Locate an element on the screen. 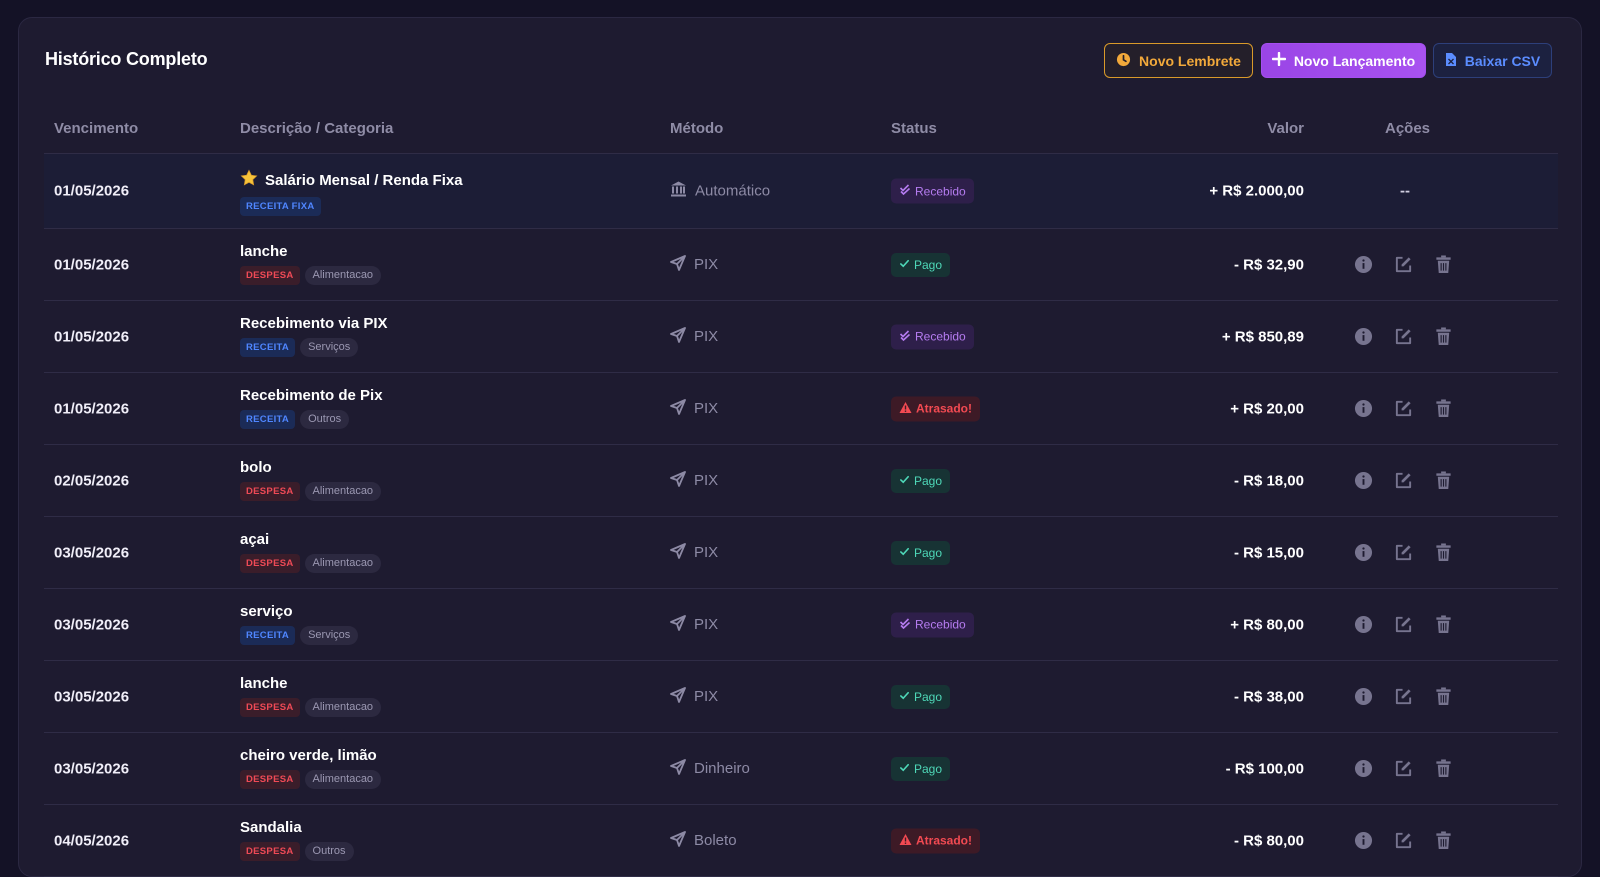  status-badge: Pago is located at coordinates (921, 696).